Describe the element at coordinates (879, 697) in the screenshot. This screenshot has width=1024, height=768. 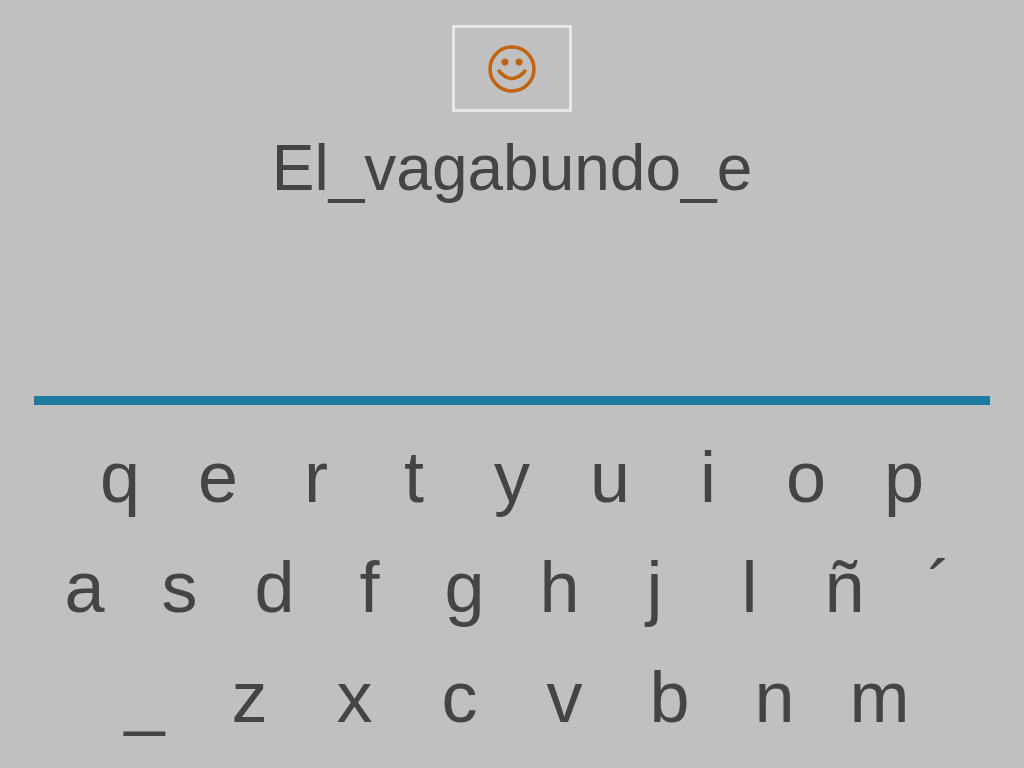
I see `letter-key: m` at that location.